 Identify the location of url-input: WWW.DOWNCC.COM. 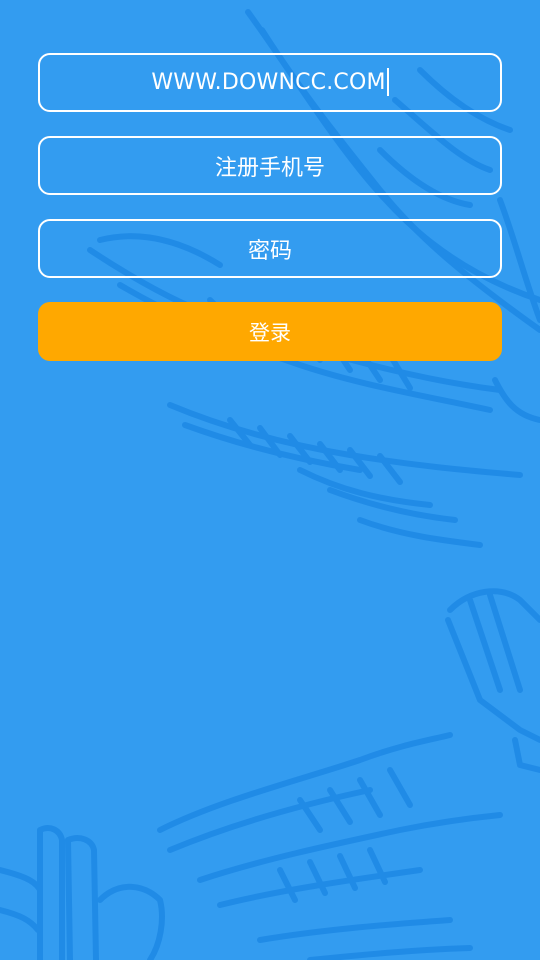
(270, 82).